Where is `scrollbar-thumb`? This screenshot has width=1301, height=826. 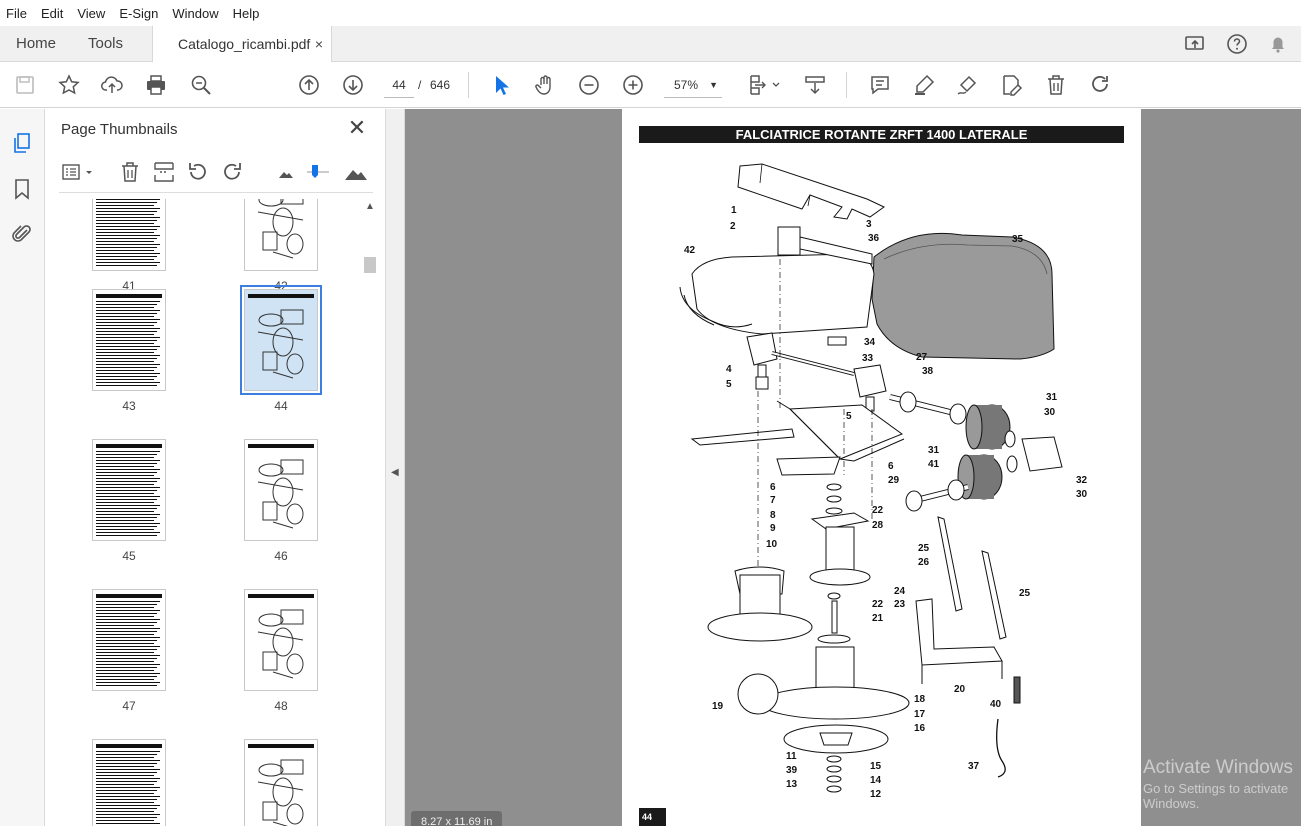 scrollbar-thumb is located at coordinates (370, 265).